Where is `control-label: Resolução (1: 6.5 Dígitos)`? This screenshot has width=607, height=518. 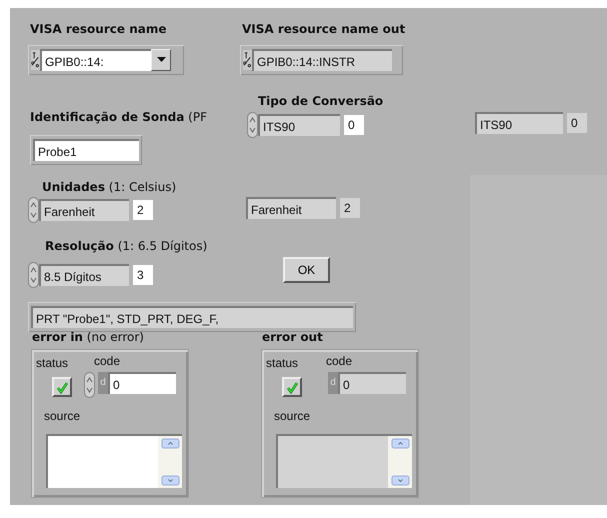 control-label: Resolução (1: 6.5 Dígitos) is located at coordinates (126, 246).